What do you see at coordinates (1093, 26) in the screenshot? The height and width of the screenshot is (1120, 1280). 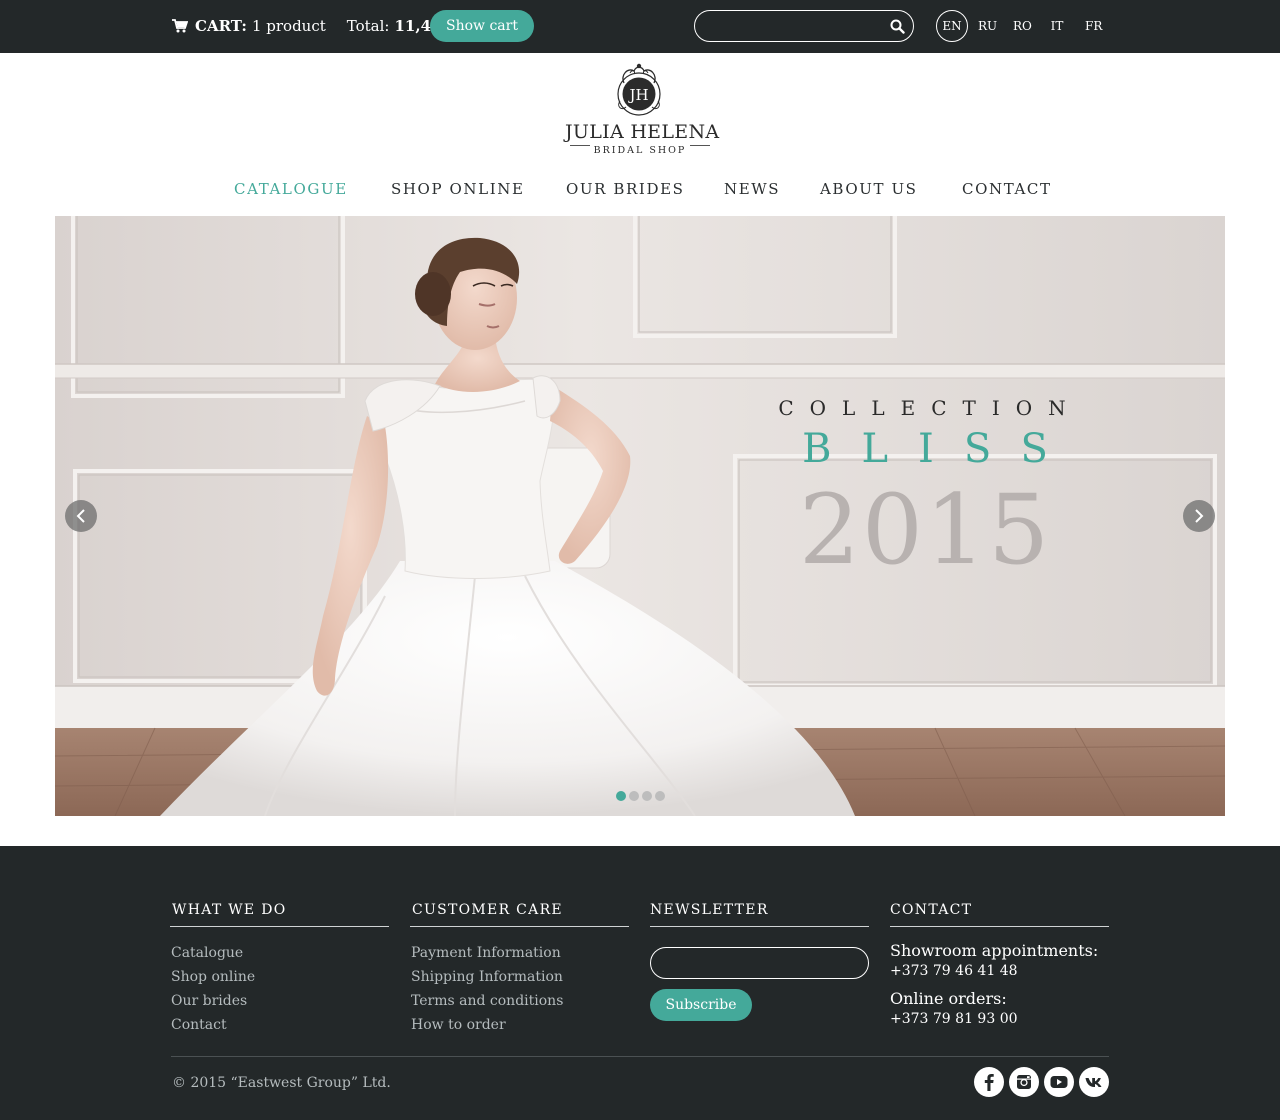 I see `language-fr: FR` at bounding box center [1093, 26].